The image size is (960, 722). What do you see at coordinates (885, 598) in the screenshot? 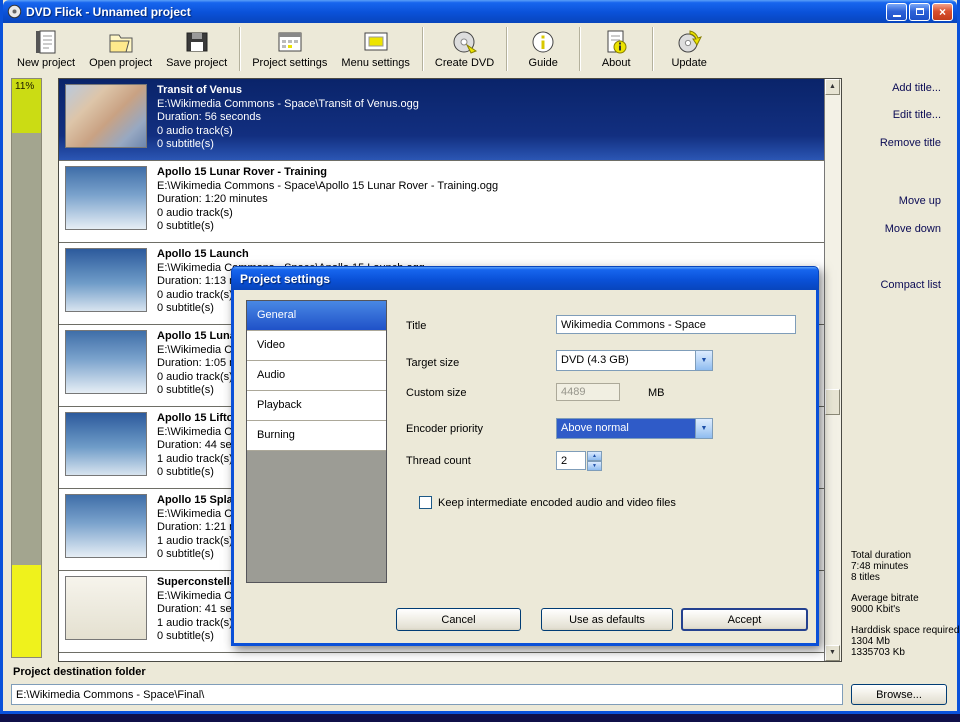
I see `bitrate-label: Average bitrate` at bounding box center [885, 598].